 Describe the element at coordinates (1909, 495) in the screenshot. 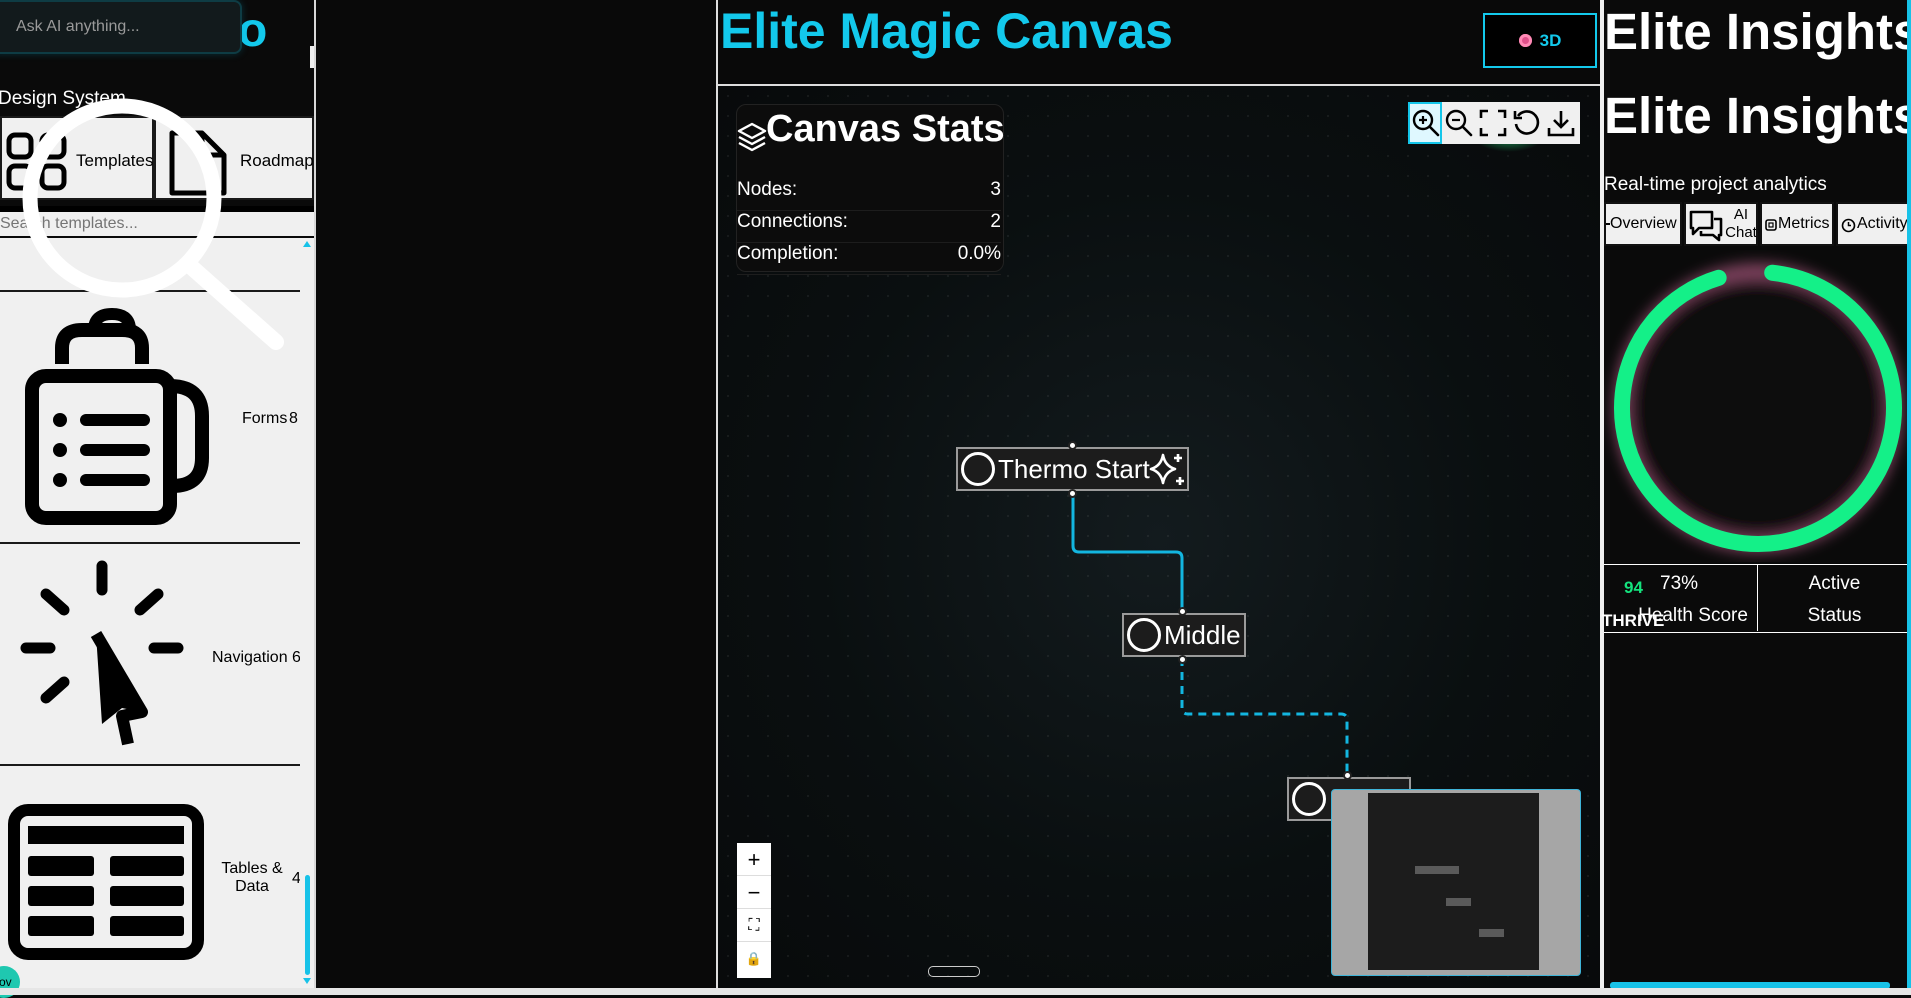

I see `insights-scrollbar` at that location.